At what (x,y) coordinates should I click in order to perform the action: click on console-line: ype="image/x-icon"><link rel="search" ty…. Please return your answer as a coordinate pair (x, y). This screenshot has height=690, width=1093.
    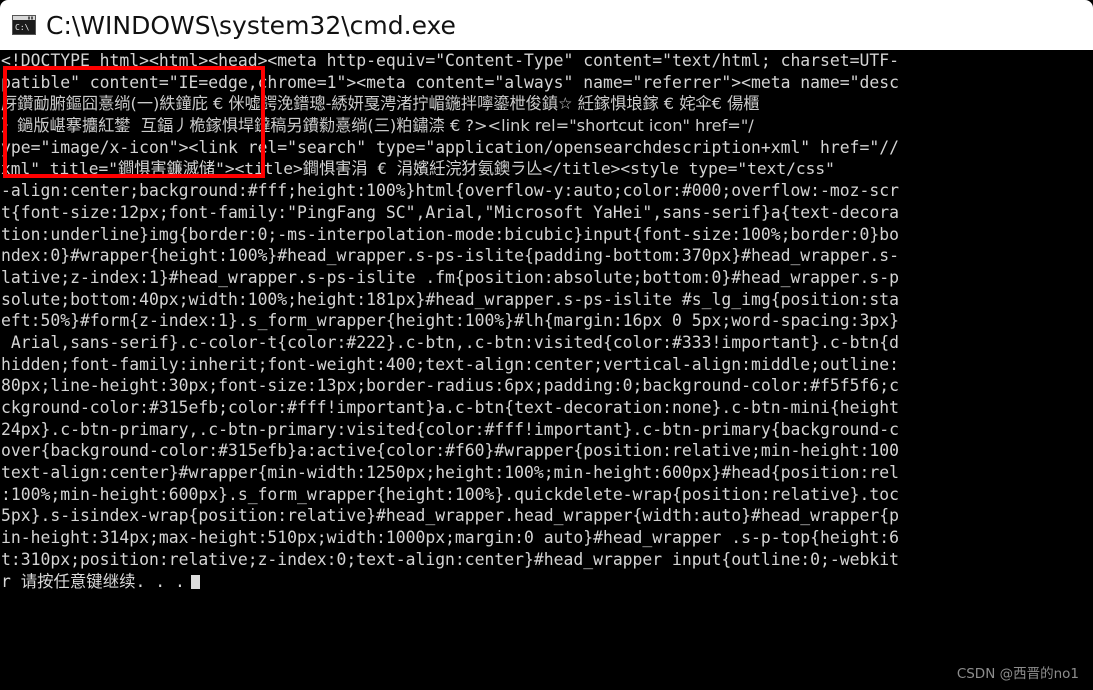
    Looking at the image, I should click on (450, 147).